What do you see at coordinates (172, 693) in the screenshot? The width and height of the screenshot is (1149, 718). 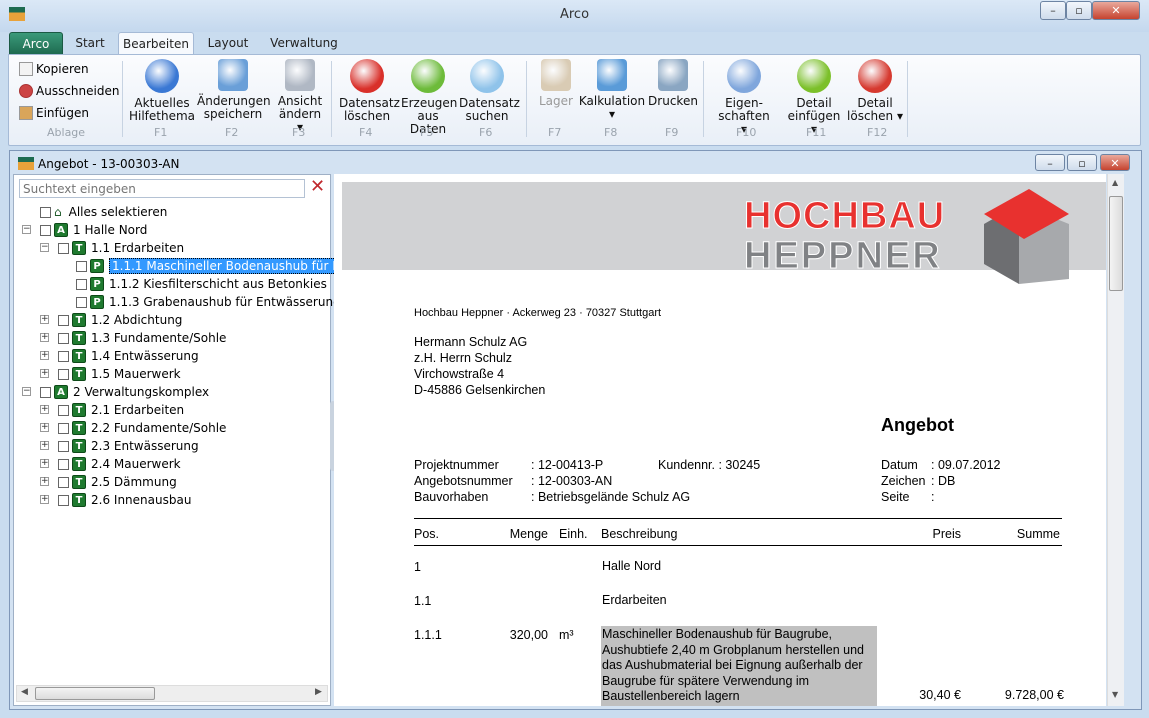 I see `horizontal-scrollbar: ◀ ▶` at bounding box center [172, 693].